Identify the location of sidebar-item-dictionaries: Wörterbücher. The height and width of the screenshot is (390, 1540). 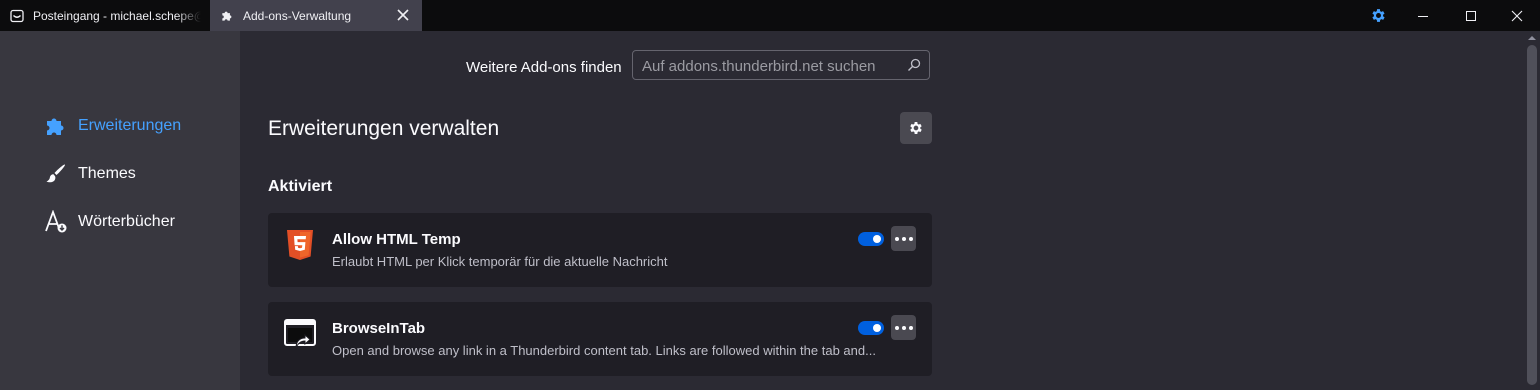
(109, 222).